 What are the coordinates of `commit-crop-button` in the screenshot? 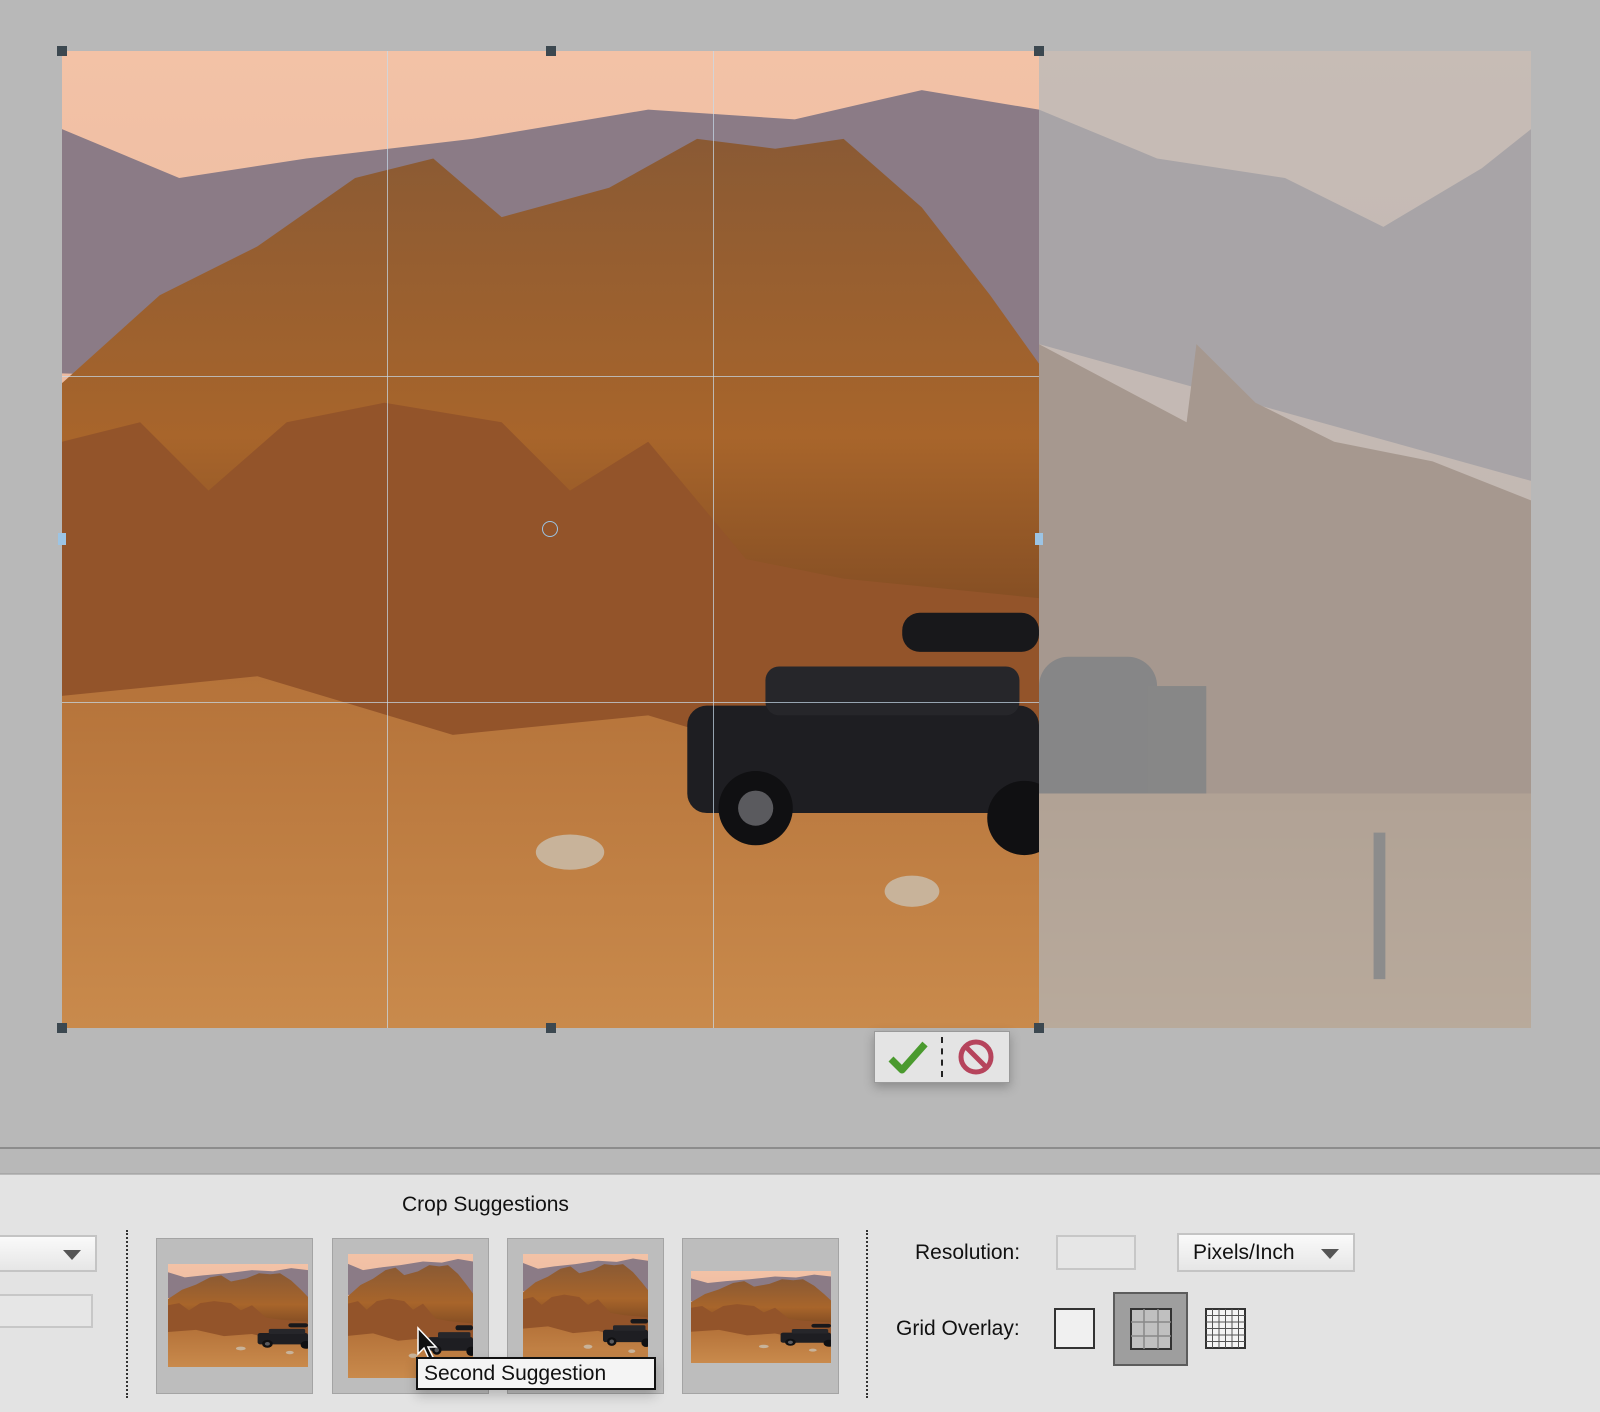 It's located at (908, 1057).